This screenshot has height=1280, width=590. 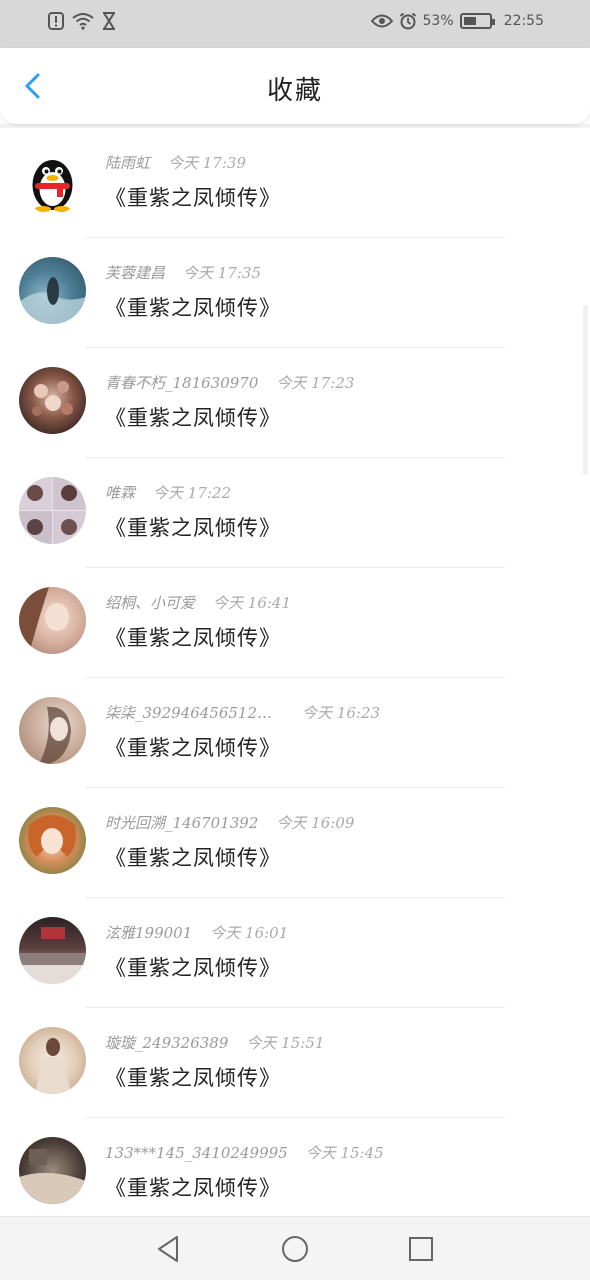 I want to click on woman-coat-image, so click(x=53, y=1066).